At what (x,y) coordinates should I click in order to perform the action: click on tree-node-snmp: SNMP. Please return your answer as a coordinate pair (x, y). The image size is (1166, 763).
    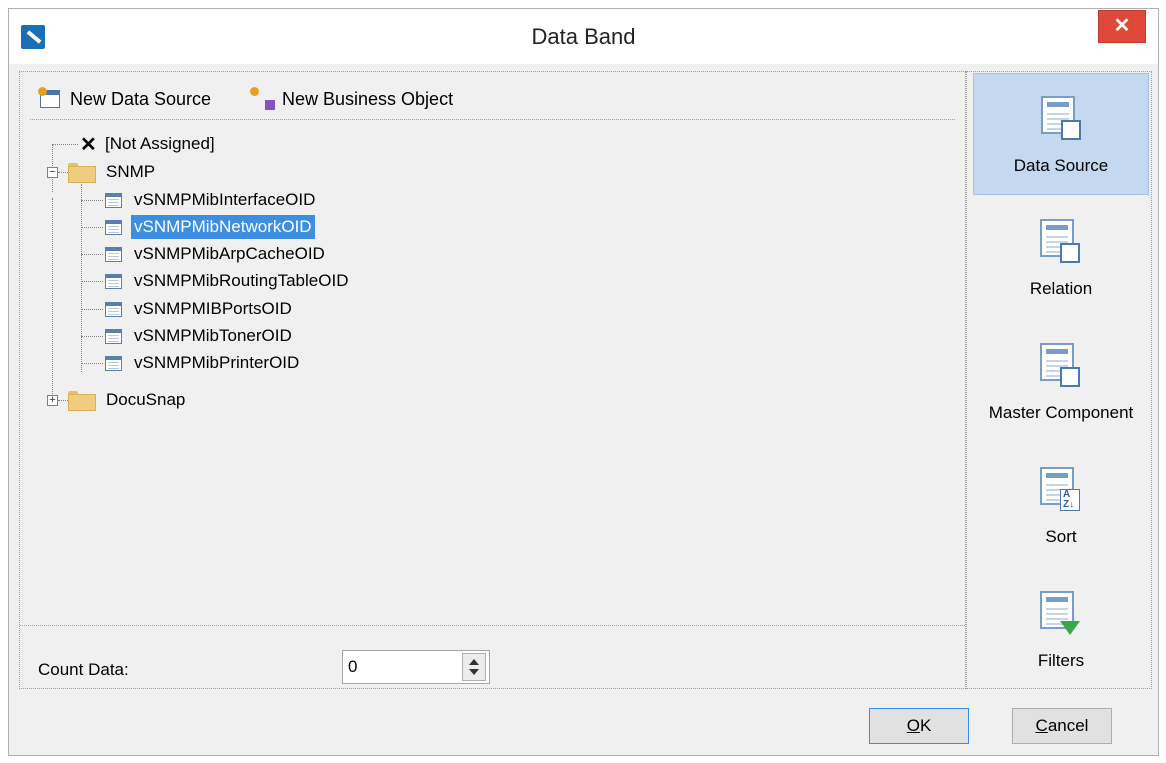
    Looking at the image, I should click on (113, 172).